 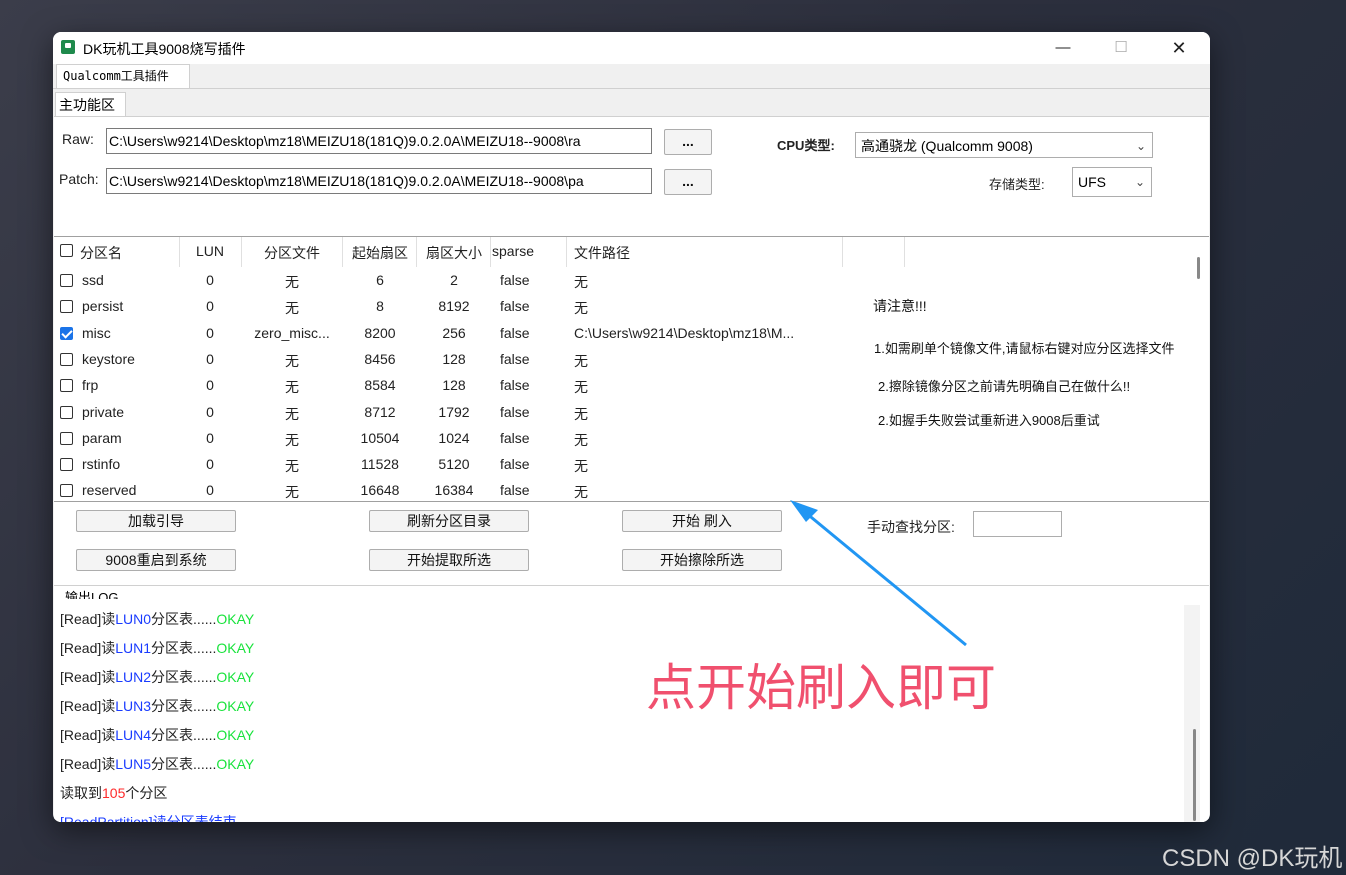 I want to click on refresh-partitions-button: 刷新分区目录, so click(x=449, y=521).